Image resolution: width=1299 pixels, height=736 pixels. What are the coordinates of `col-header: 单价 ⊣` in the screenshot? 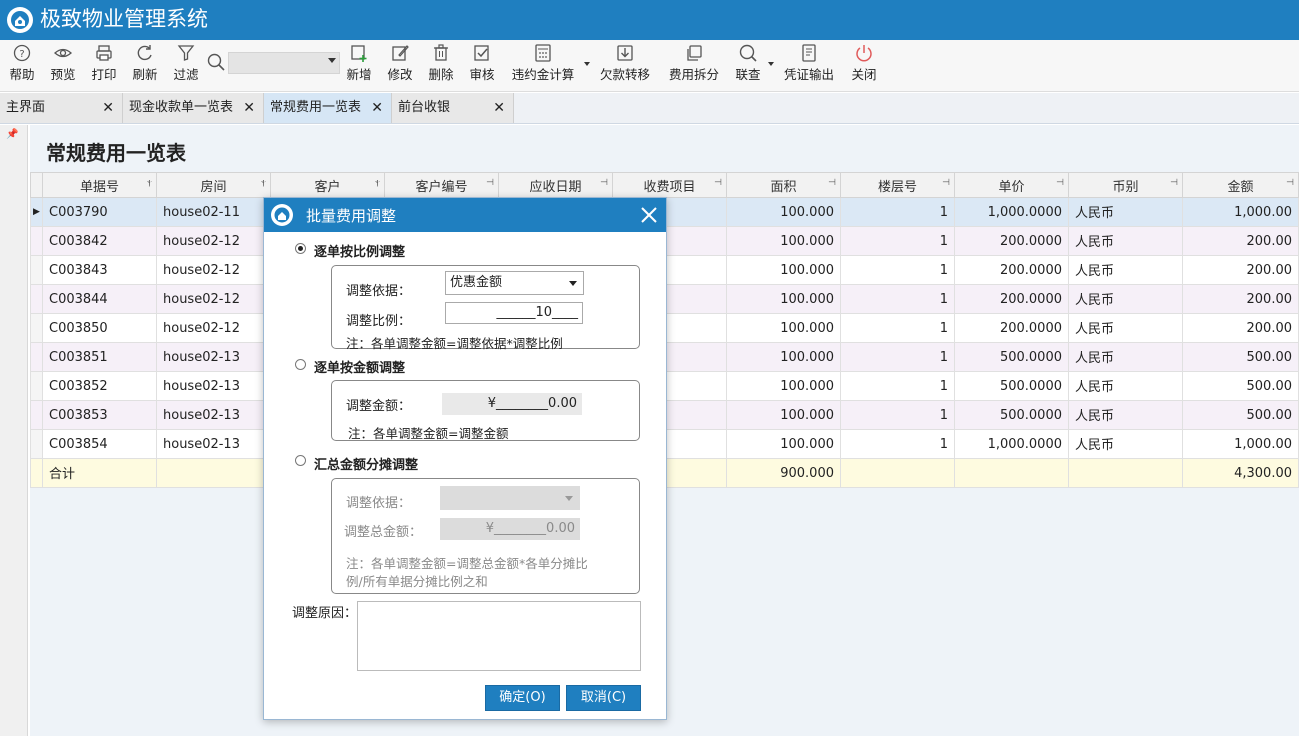 It's located at (1011, 185).